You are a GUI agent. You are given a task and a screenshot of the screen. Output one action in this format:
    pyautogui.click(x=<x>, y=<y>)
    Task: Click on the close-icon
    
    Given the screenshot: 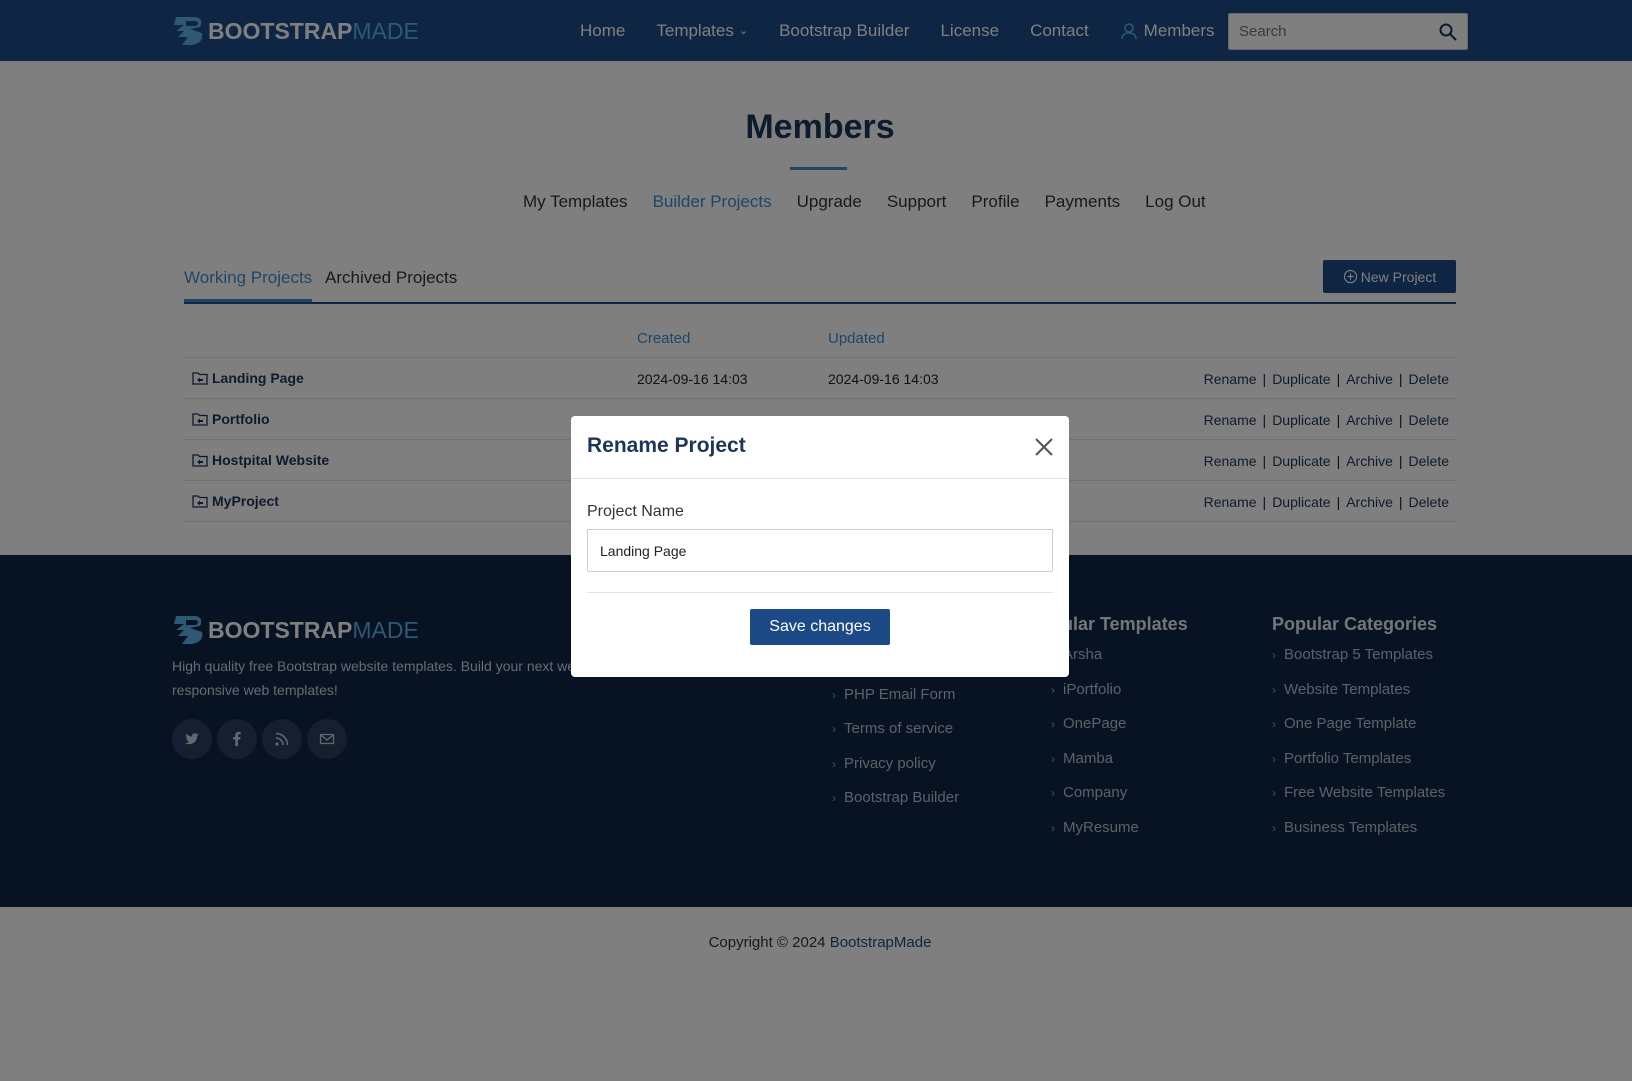 What is the action you would take?
    pyautogui.click(x=1044, y=447)
    